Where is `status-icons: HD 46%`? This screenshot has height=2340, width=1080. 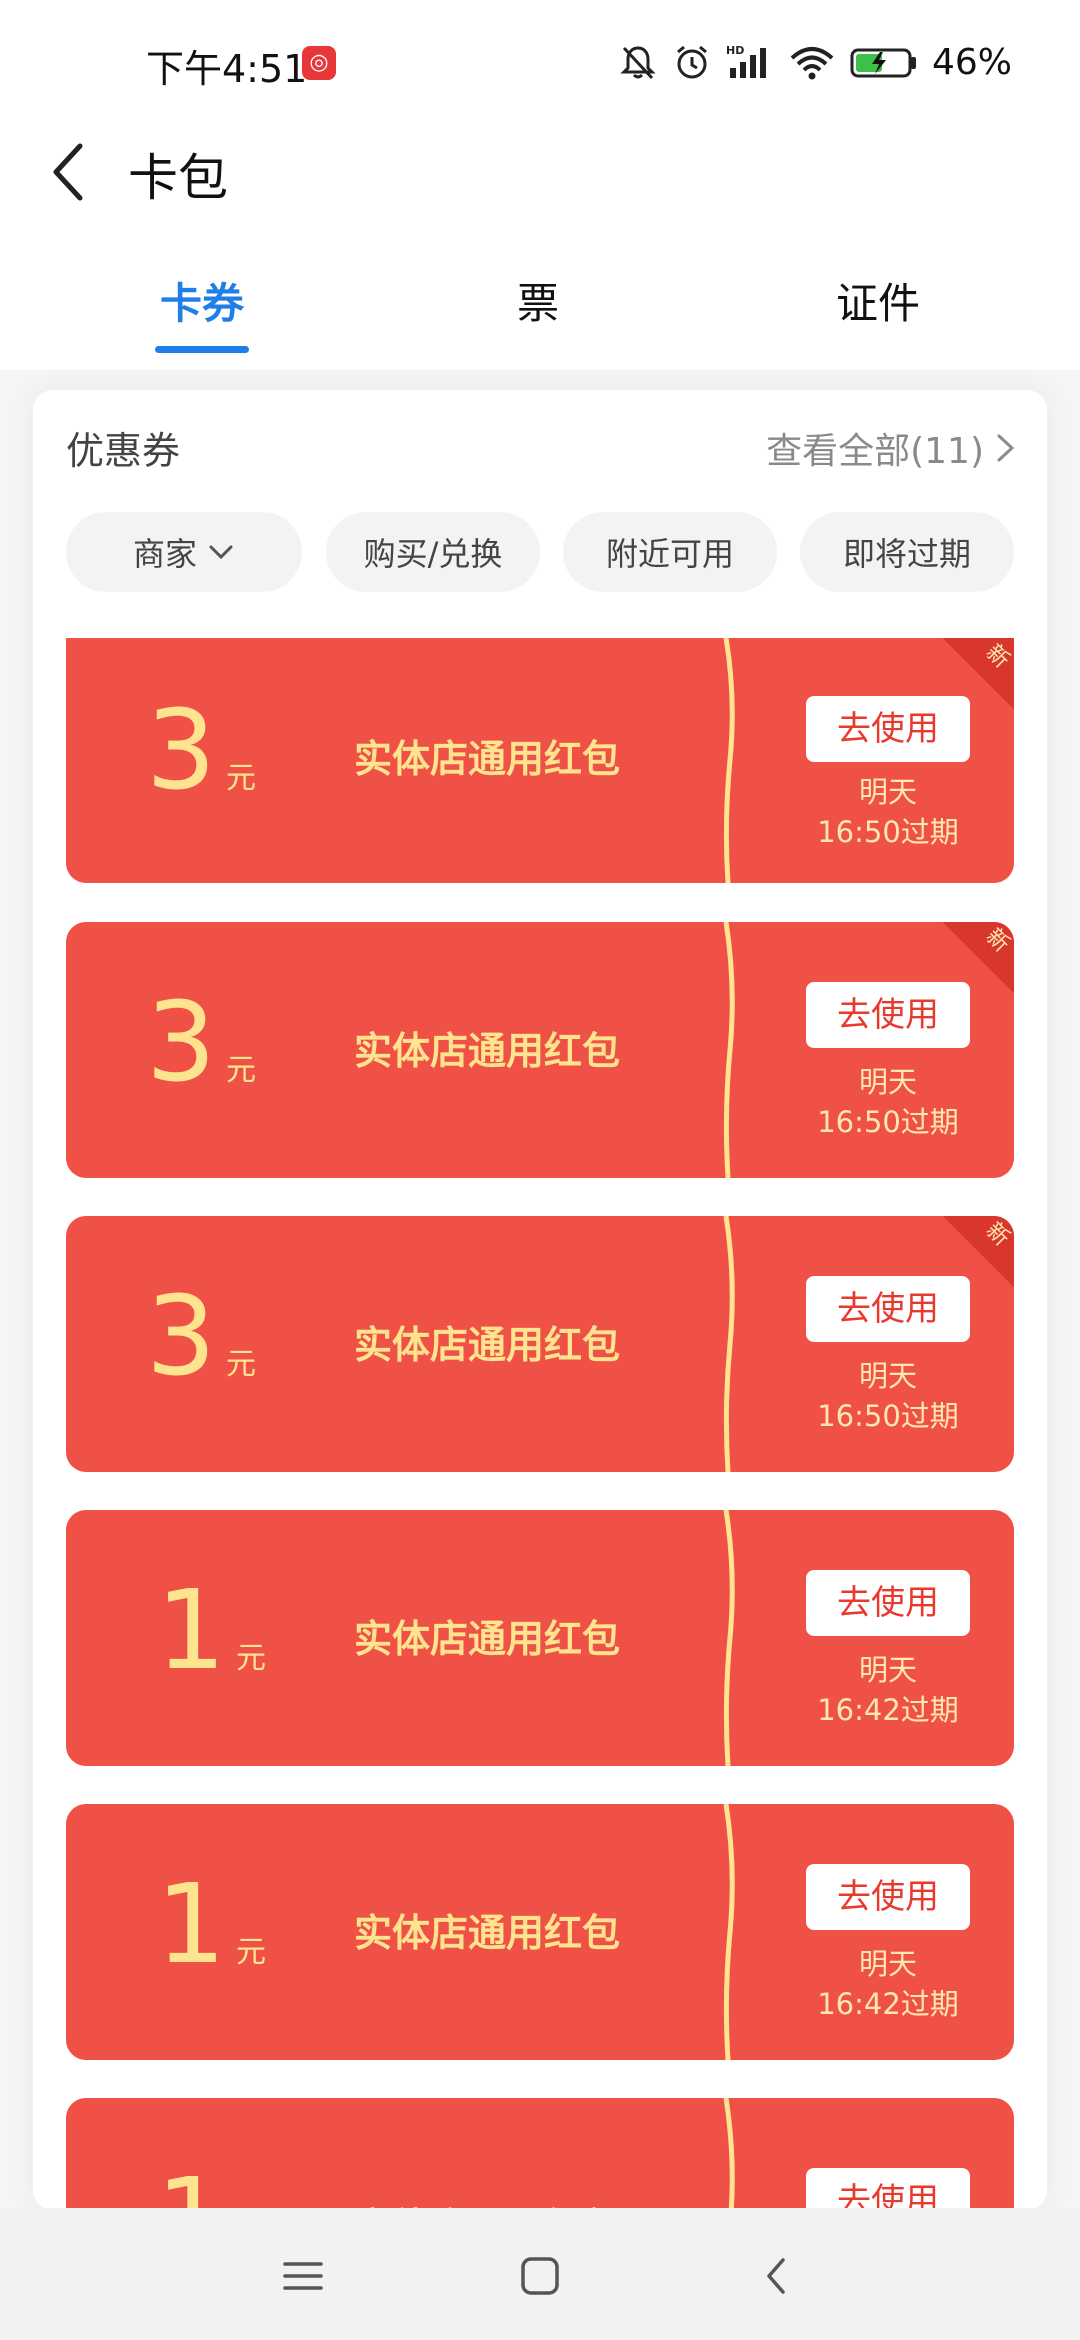 status-icons: HD 46% is located at coordinates (815, 62).